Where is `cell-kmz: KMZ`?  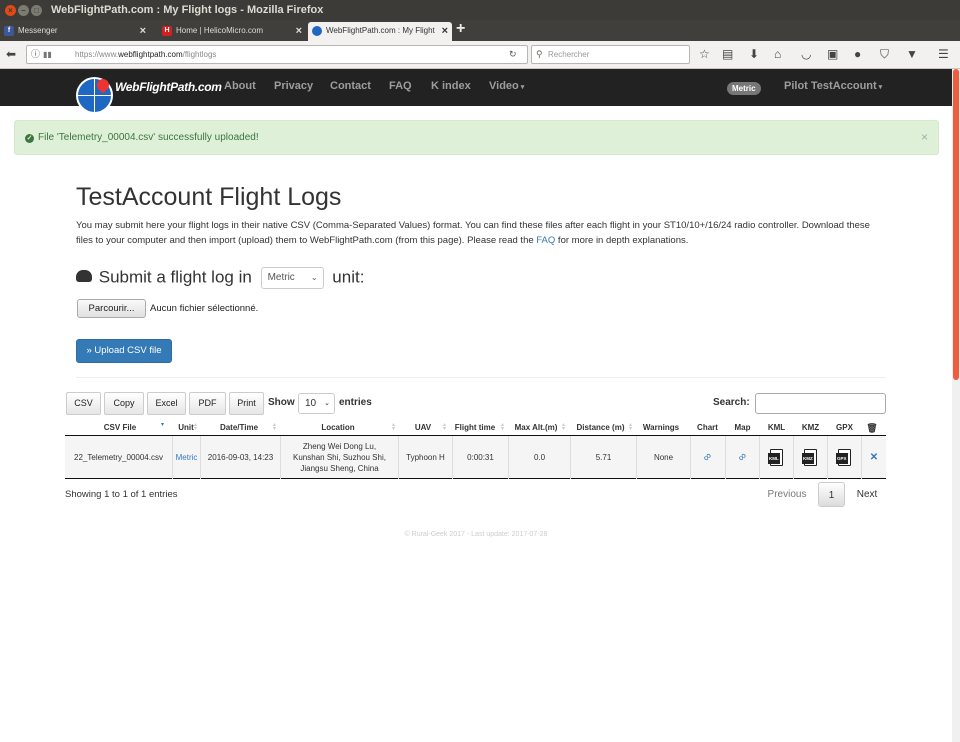
cell-kmz: KMZ is located at coordinates (811, 457).